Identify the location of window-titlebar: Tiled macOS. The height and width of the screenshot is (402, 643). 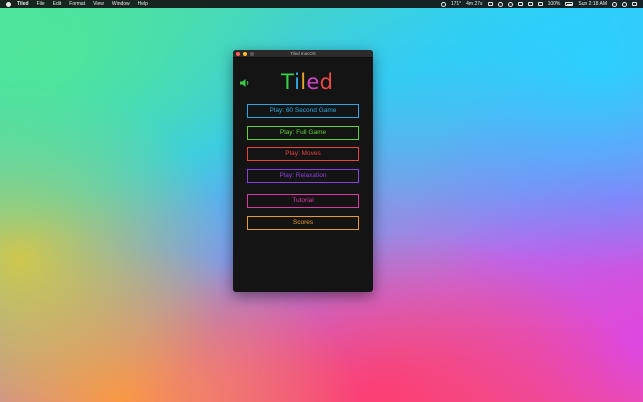
(303, 54).